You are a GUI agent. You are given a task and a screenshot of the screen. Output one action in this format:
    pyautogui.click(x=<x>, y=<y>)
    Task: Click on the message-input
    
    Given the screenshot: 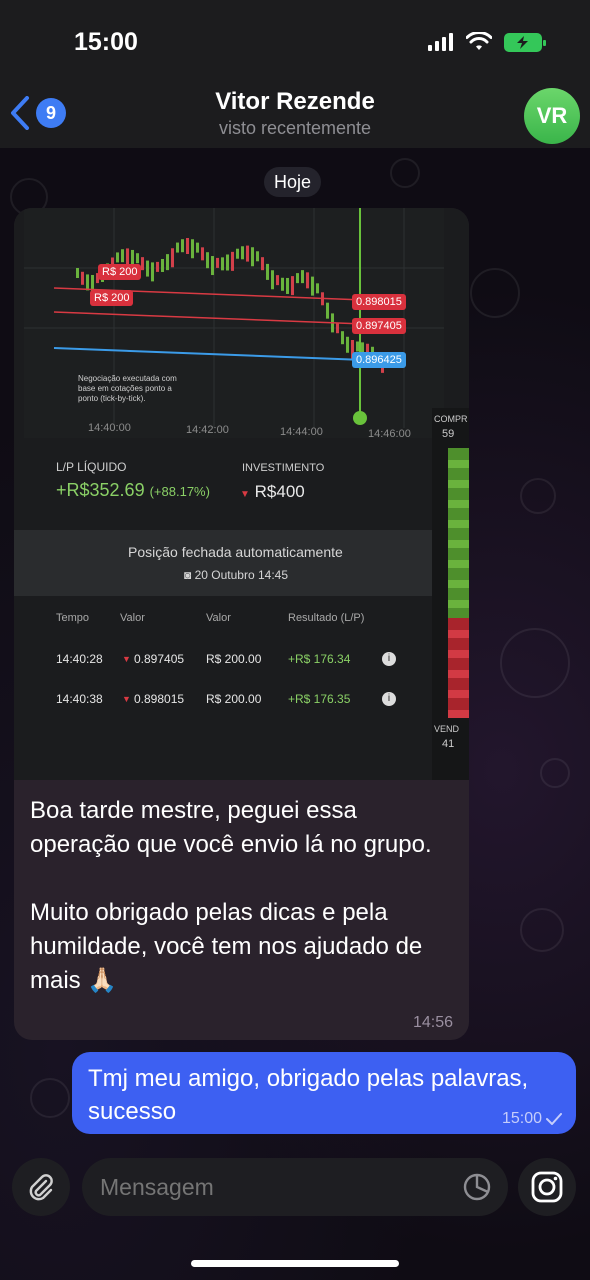 What is the action you would take?
    pyautogui.click(x=295, y=1187)
    